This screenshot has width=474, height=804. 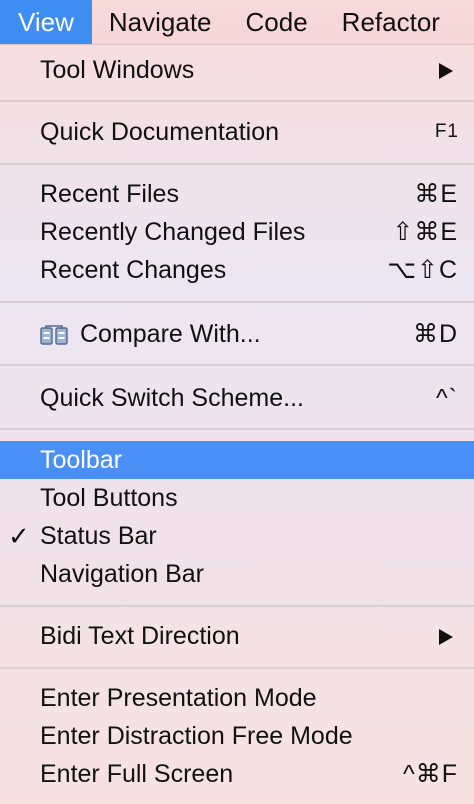 I want to click on menu-item-quick-switch-scheme: Quick Switch Scheme... ^`, so click(x=237, y=398).